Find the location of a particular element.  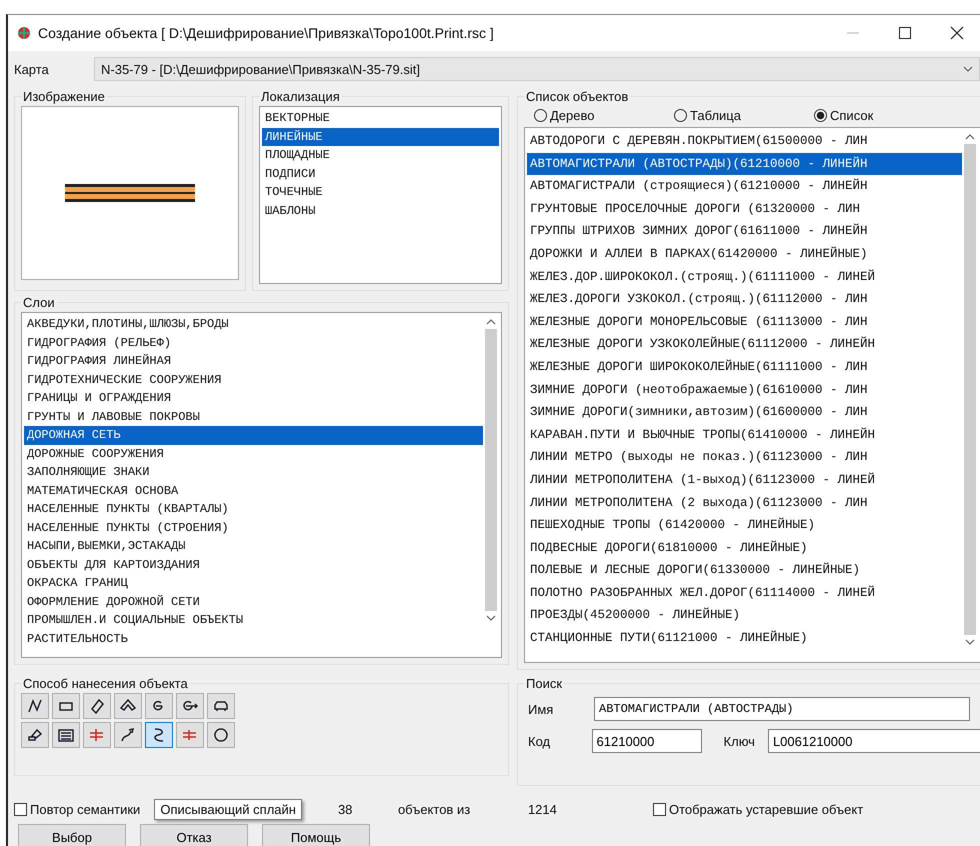

list-item: ДОРОЖКИ И АЛЛЕИ В ПАРКАХ(61420000 - ЛИНЕЙНЫЕ) is located at coordinates (744, 254).